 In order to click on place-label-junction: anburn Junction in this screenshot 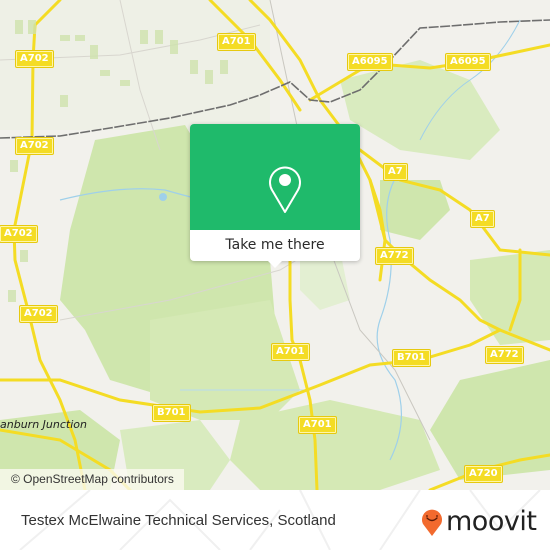, I will do `click(43, 424)`.